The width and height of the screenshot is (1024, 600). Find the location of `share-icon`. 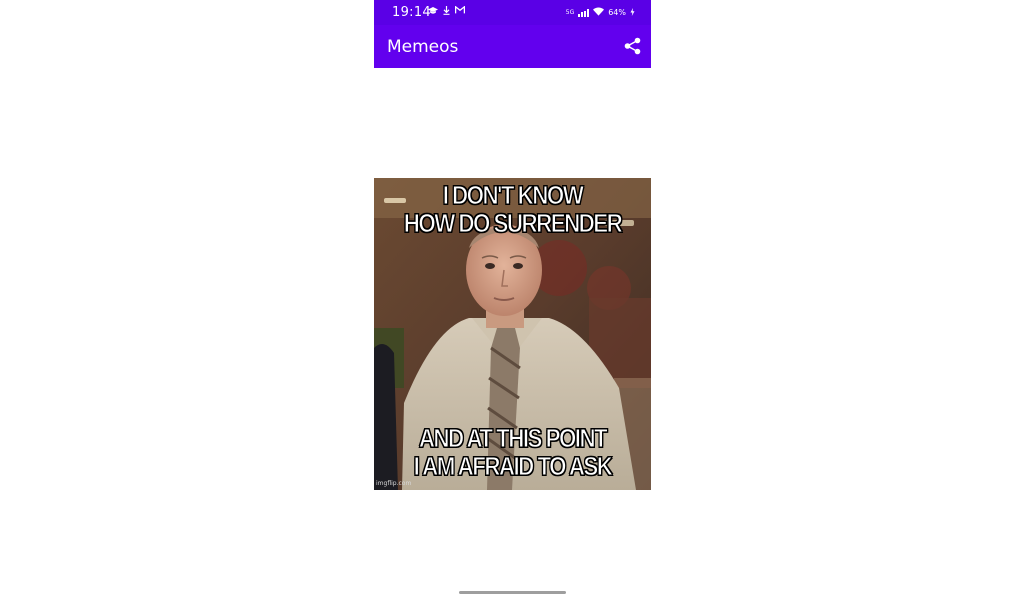

share-icon is located at coordinates (632, 46).